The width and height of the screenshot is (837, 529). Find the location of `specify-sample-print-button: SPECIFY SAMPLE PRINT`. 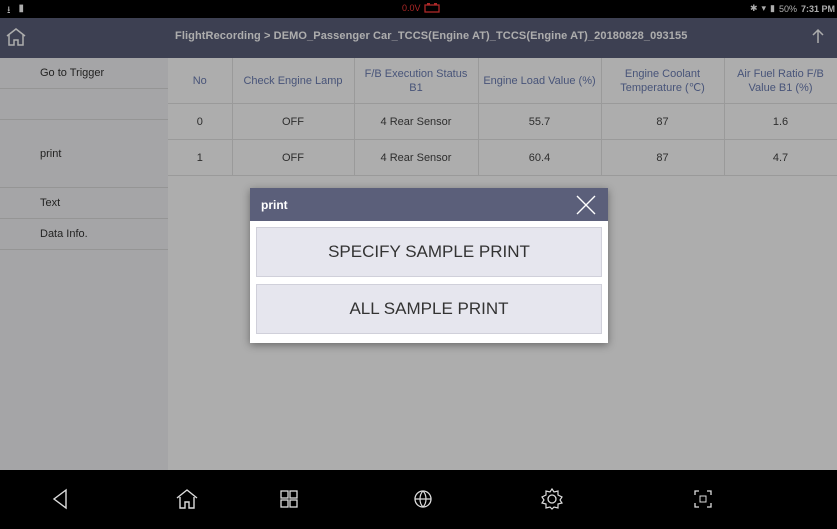

specify-sample-print-button: SPECIFY SAMPLE PRINT is located at coordinates (429, 252).